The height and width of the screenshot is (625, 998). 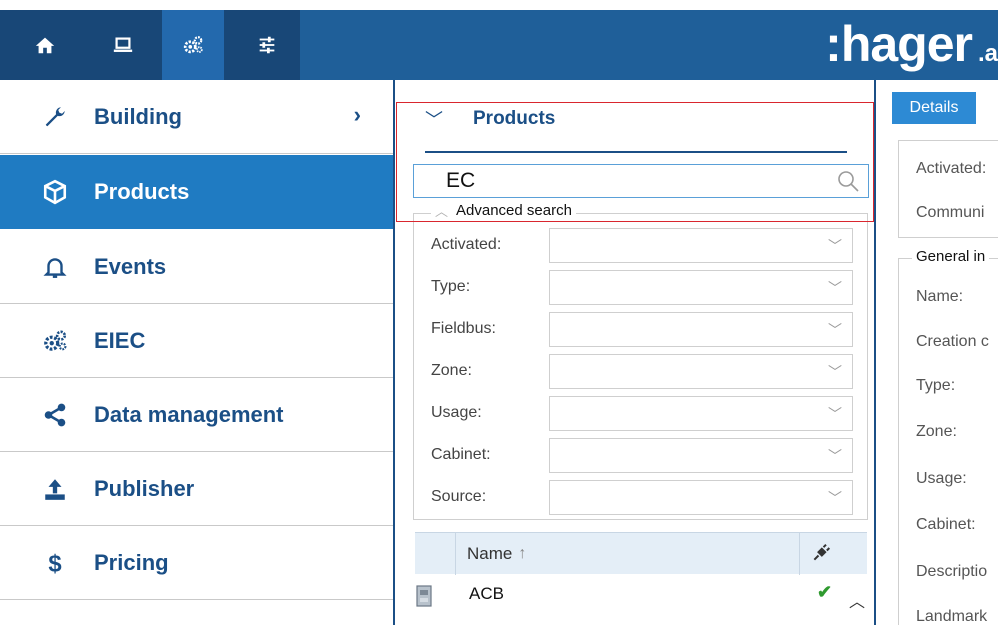 I want to click on sidebar-item-building: Building ›, so click(x=196, y=117).